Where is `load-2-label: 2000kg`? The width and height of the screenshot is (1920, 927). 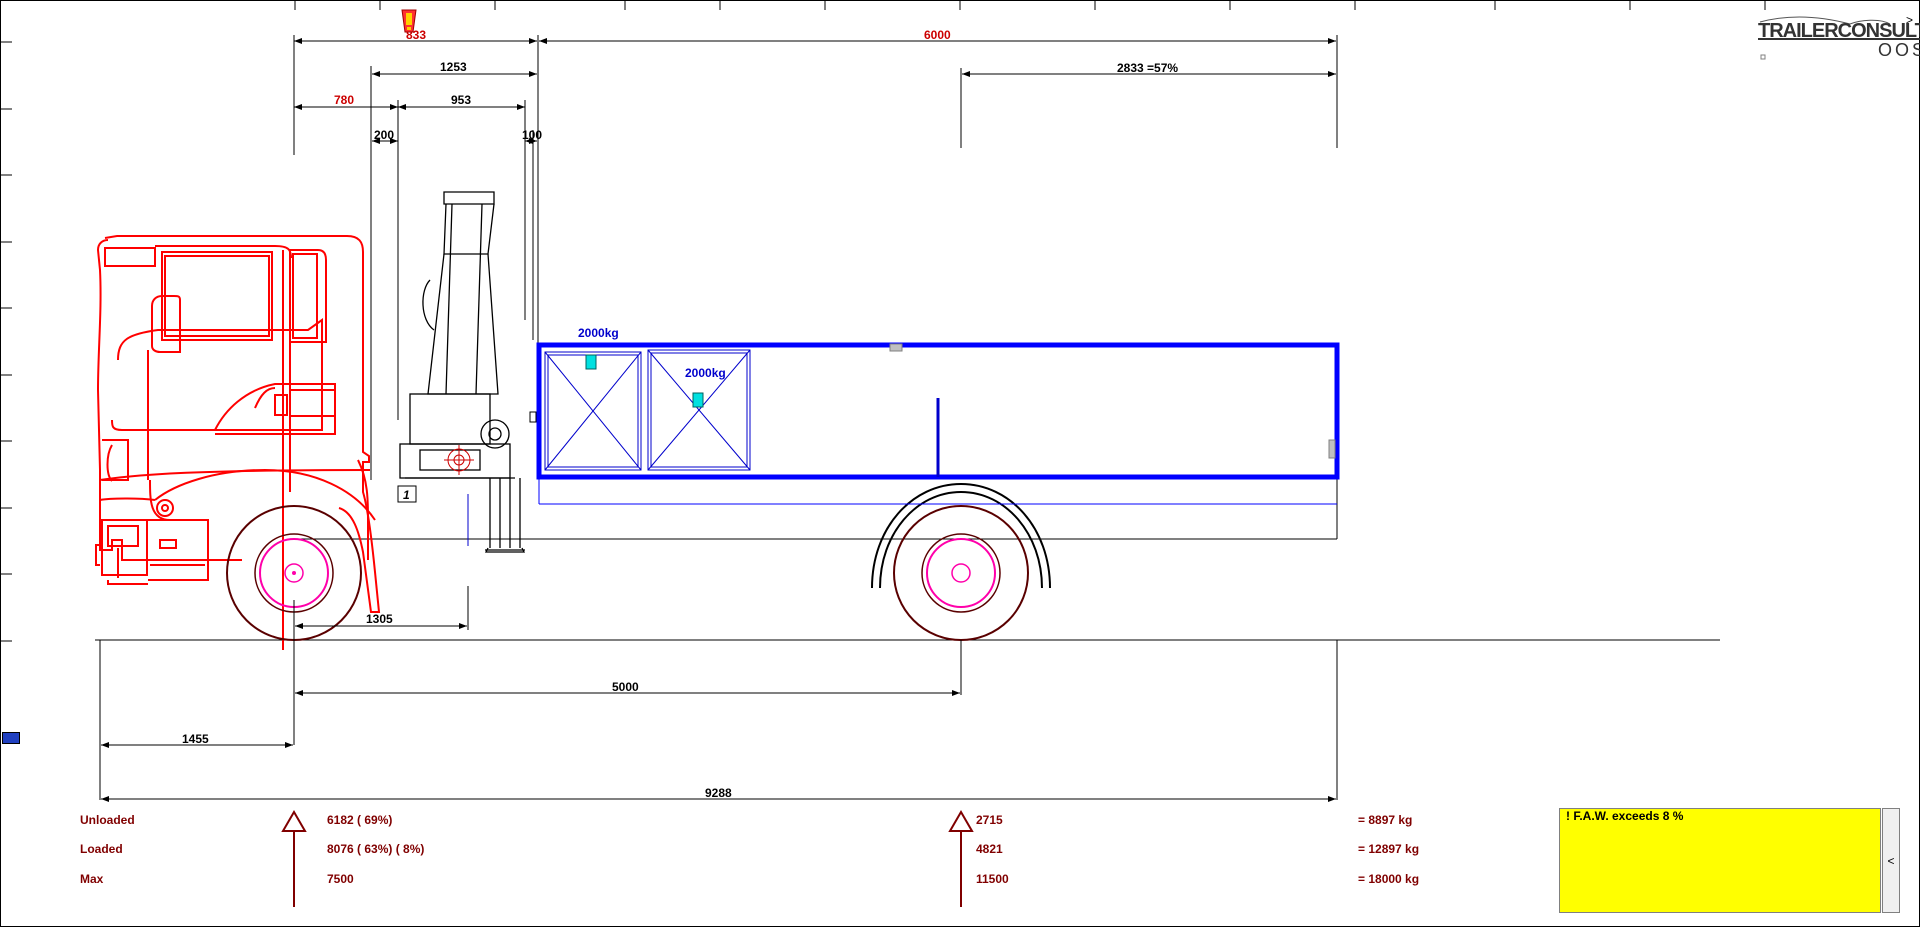
load-2-label: 2000kg is located at coordinates (705, 373).